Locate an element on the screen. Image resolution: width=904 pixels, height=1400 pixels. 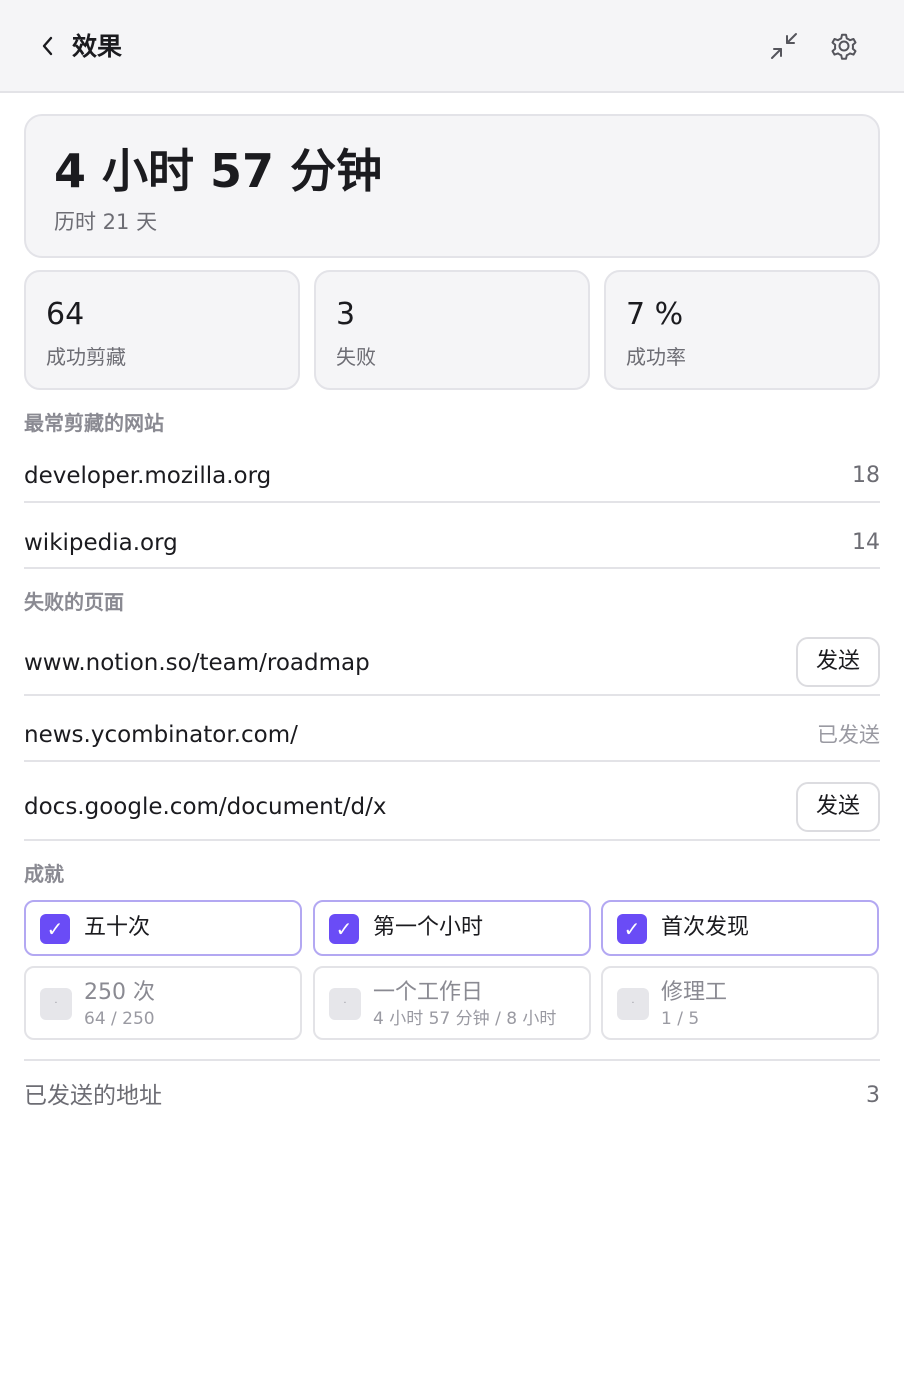
stat-label: 成功剪藏 is located at coordinates (86, 357).